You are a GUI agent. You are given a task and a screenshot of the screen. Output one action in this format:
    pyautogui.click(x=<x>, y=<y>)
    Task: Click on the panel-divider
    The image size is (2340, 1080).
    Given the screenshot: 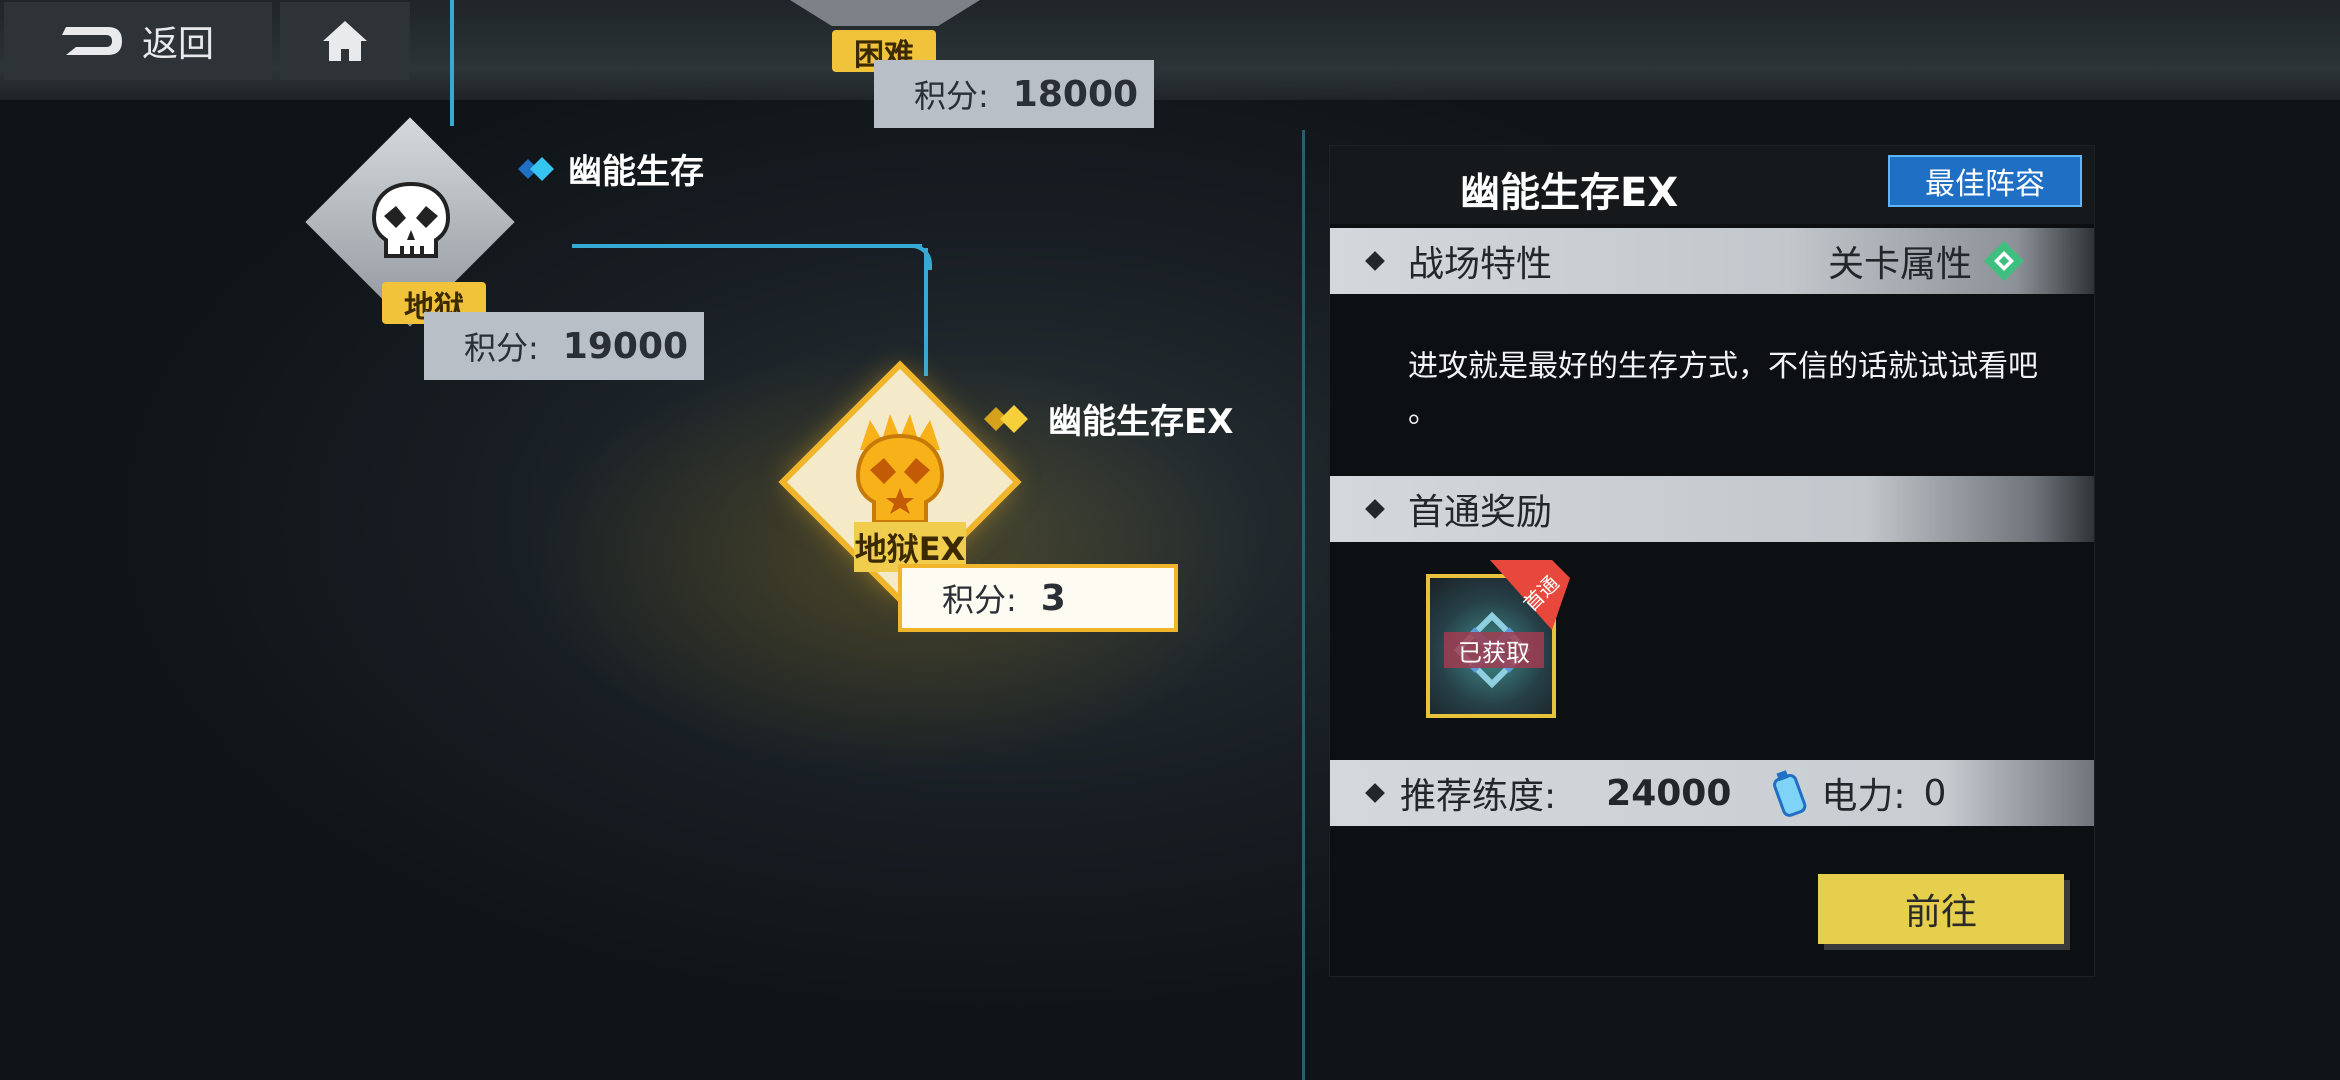 What is the action you would take?
    pyautogui.click(x=1303, y=605)
    